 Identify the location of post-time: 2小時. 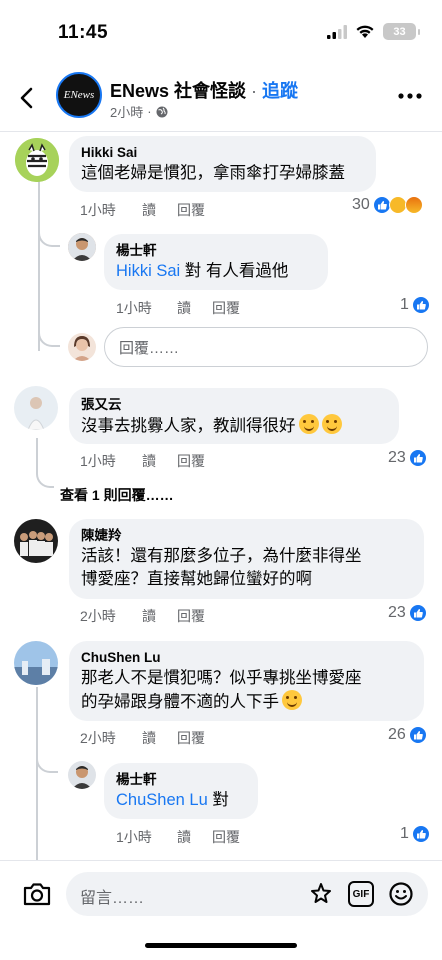
(126, 111).